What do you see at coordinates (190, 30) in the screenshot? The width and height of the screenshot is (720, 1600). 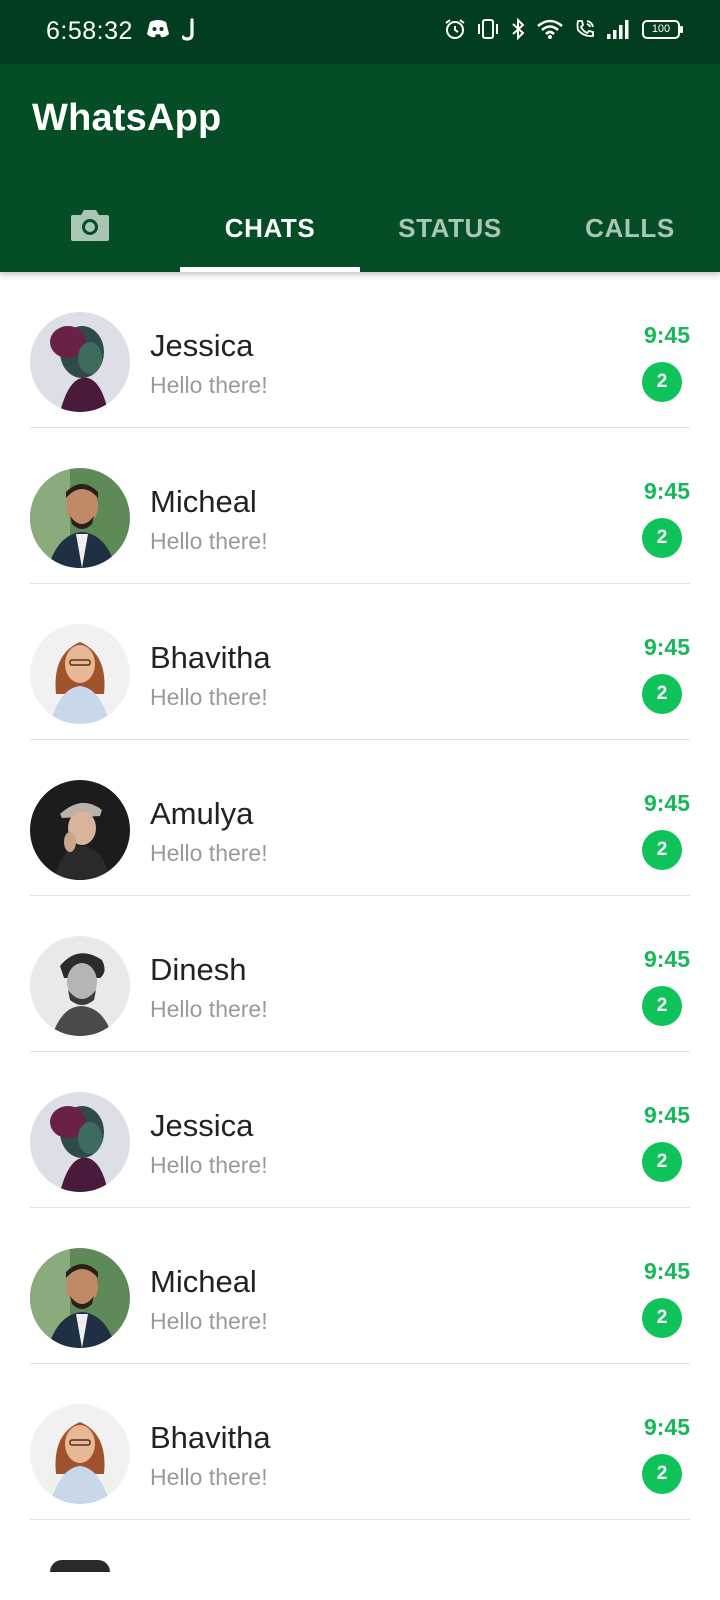 I see `j-app-icon` at bounding box center [190, 30].